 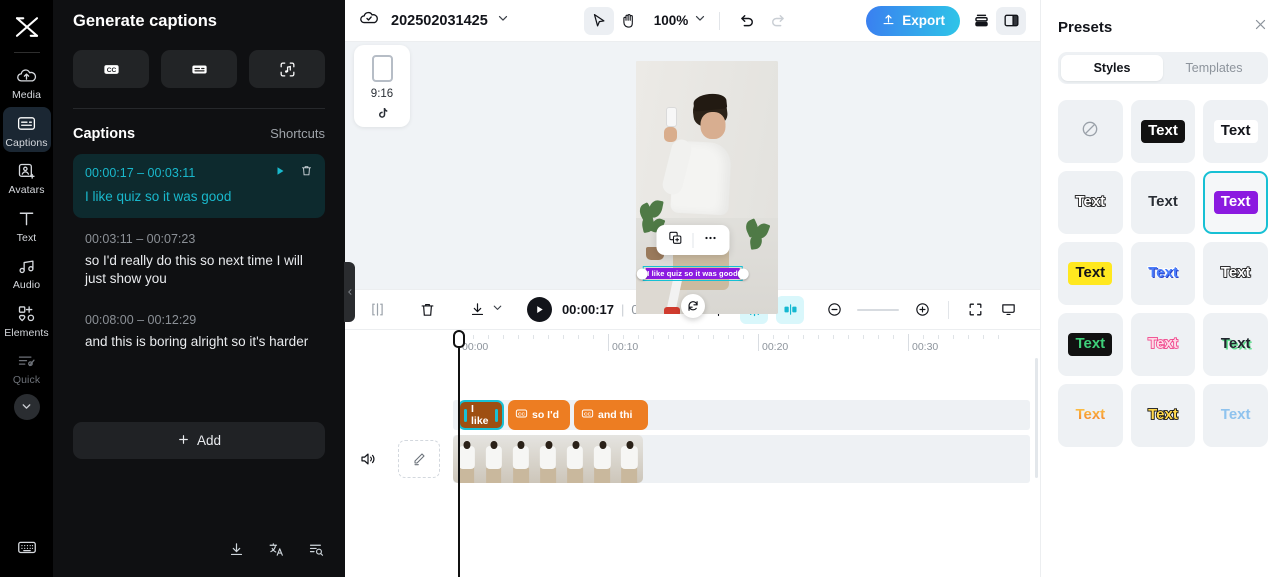 What do you see at coordinates (427, 310) in the screenshot?
I see `delete-clip-icon` at bounding box center [427, 310].